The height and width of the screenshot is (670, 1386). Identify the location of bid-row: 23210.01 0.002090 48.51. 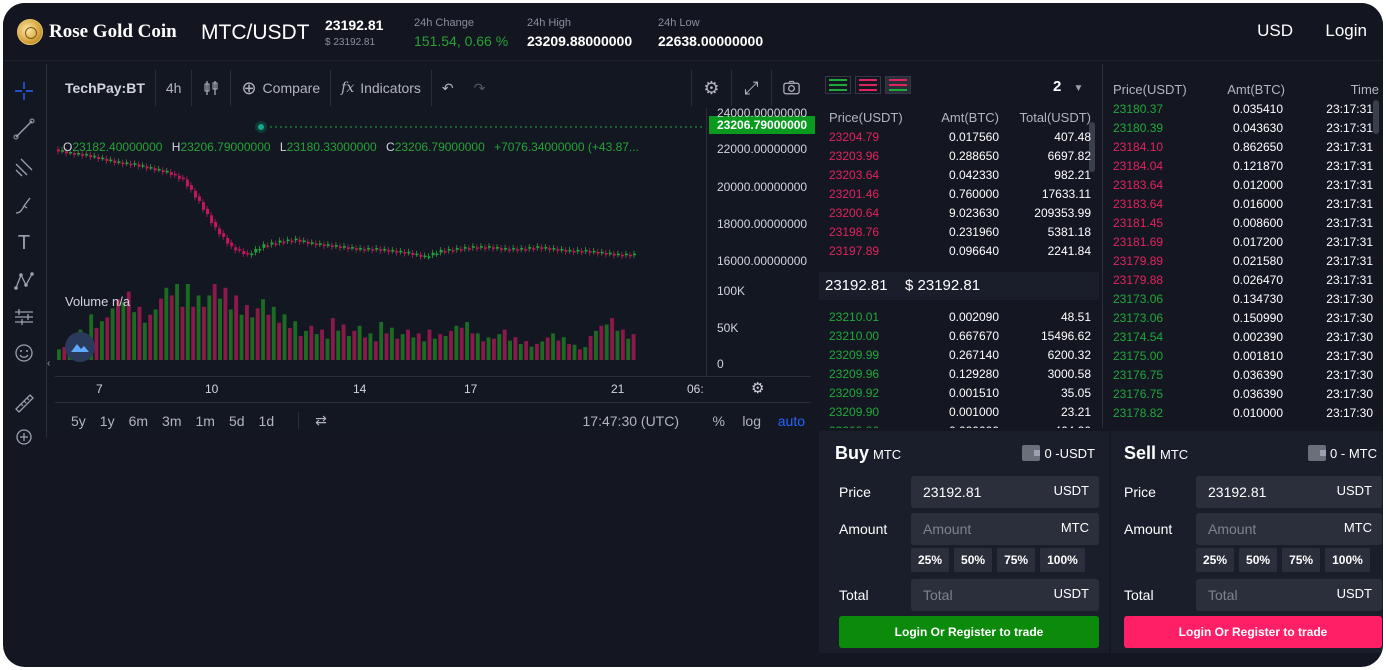
(960, 317).